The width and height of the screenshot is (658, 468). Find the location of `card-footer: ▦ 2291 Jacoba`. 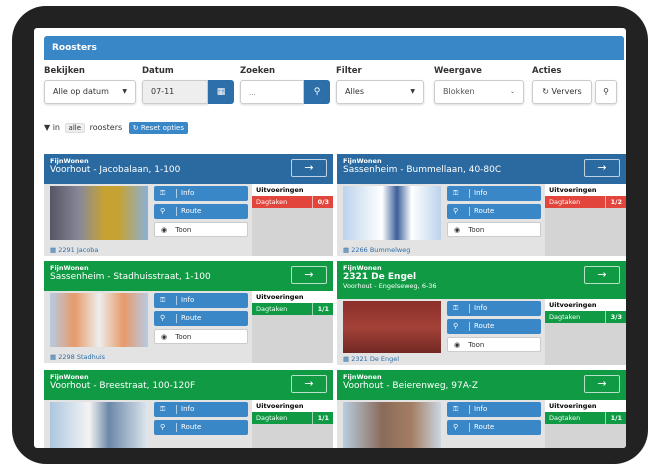

card-footer: ▦ 2291 Jacoba is located at coordinates (148, 250).